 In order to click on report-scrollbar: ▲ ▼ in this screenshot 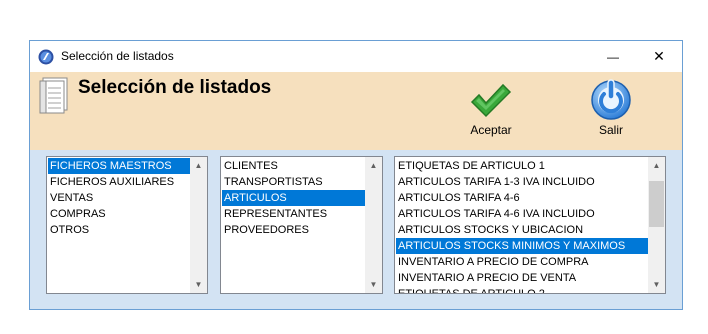, I will do `click(656, 225)`.